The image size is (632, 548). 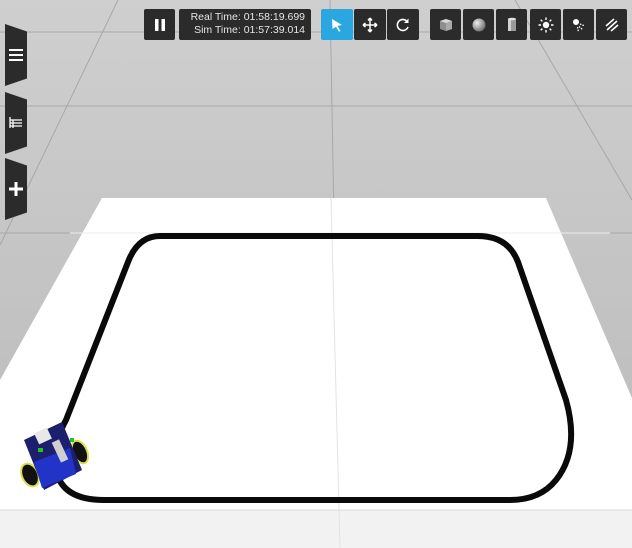 I want to click on side-tab-tree, so click(x=16, y=123).